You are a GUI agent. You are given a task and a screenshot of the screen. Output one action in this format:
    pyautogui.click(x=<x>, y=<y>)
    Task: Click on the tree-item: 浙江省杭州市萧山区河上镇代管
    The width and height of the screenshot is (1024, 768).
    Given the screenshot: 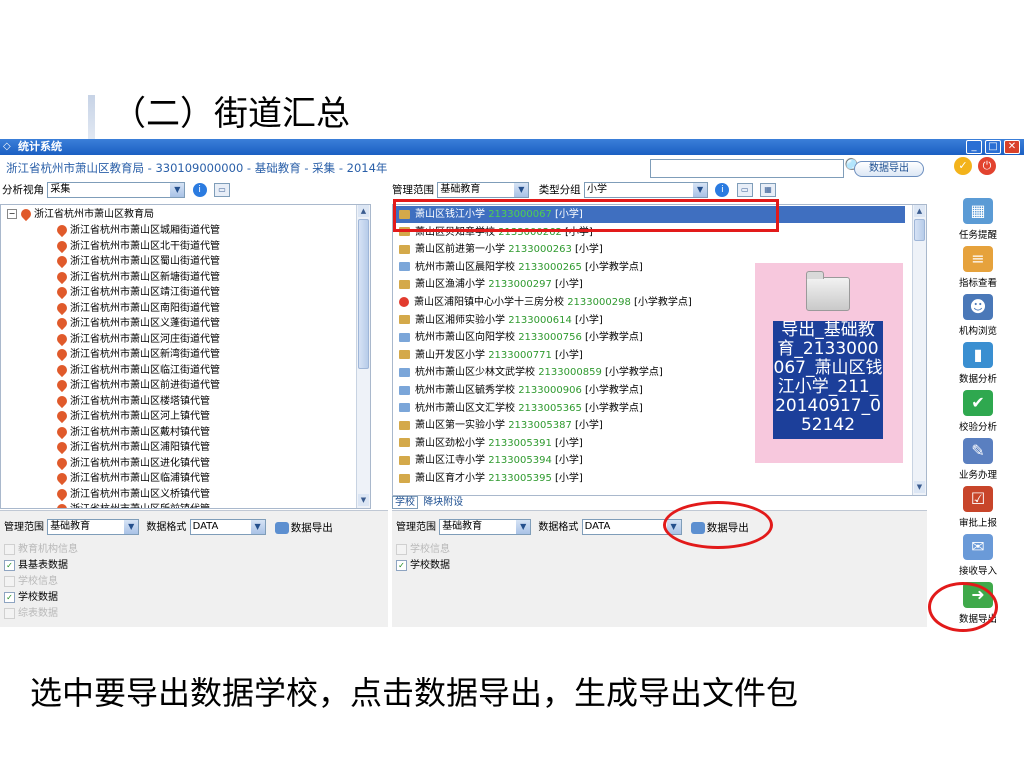 What is the action you would take?
    pyautogui.click(x=132, y=416)
    